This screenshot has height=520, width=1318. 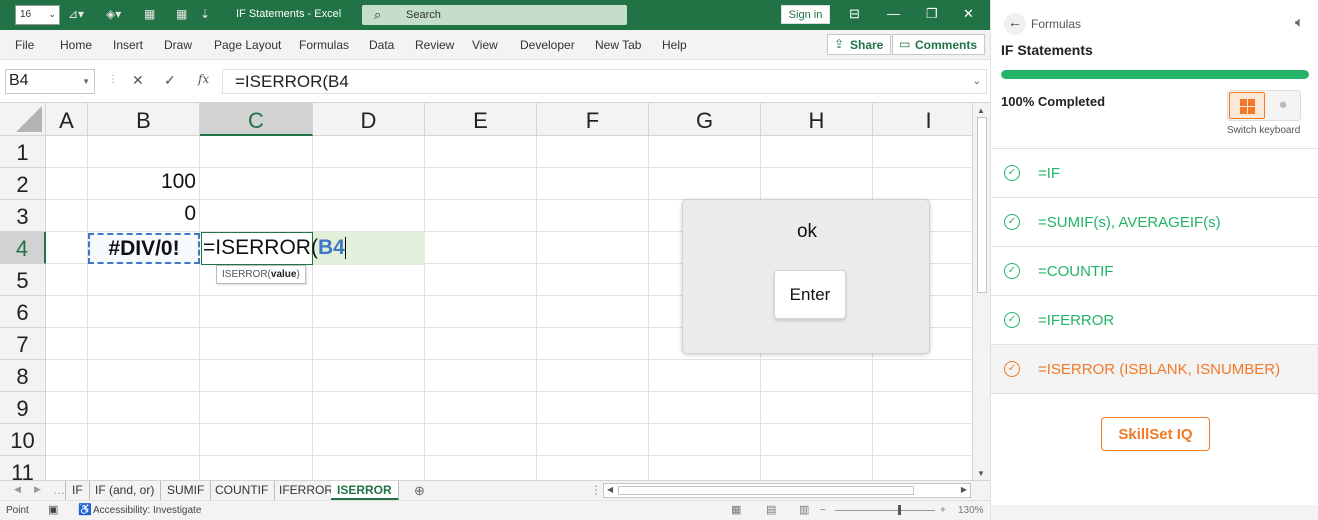 What do you see at coordinates (23, 408) in the screenshot?
I see `row-header-9: 9` at bounding box center [23, 408].